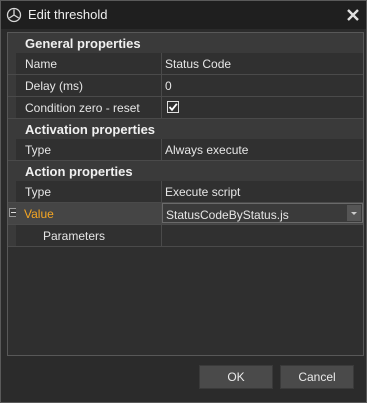 Image resolution: width=367 pixels, height=403 pixels. I want to click on close-icon, so click(353, 15).